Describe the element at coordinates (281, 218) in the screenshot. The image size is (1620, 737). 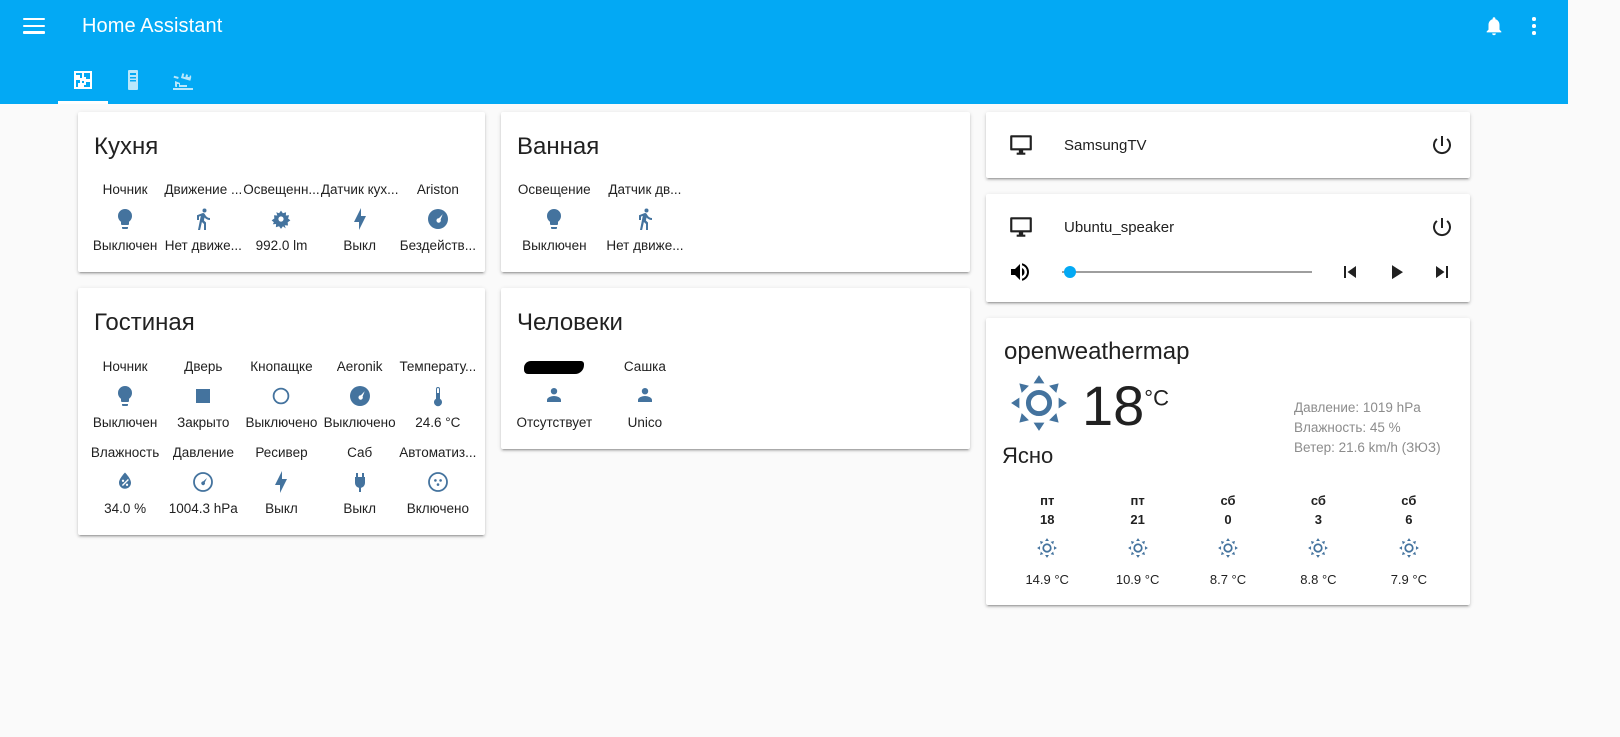
I see `entity-kitchen-illuminance: Освещенн... 992.0 lm` at that location.